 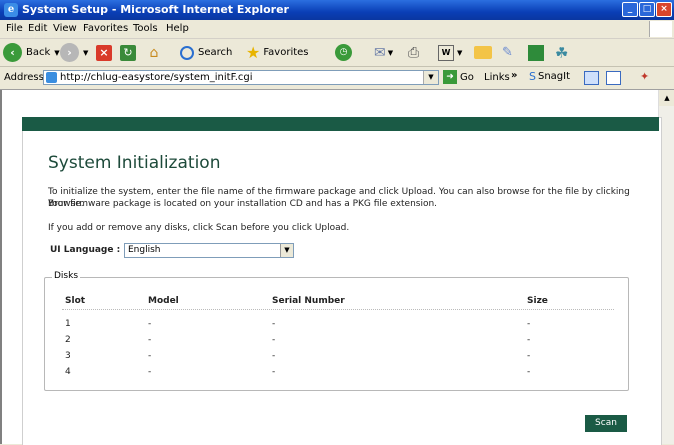 I want to click on stop-icon: ×, so click(x=104, y=52).